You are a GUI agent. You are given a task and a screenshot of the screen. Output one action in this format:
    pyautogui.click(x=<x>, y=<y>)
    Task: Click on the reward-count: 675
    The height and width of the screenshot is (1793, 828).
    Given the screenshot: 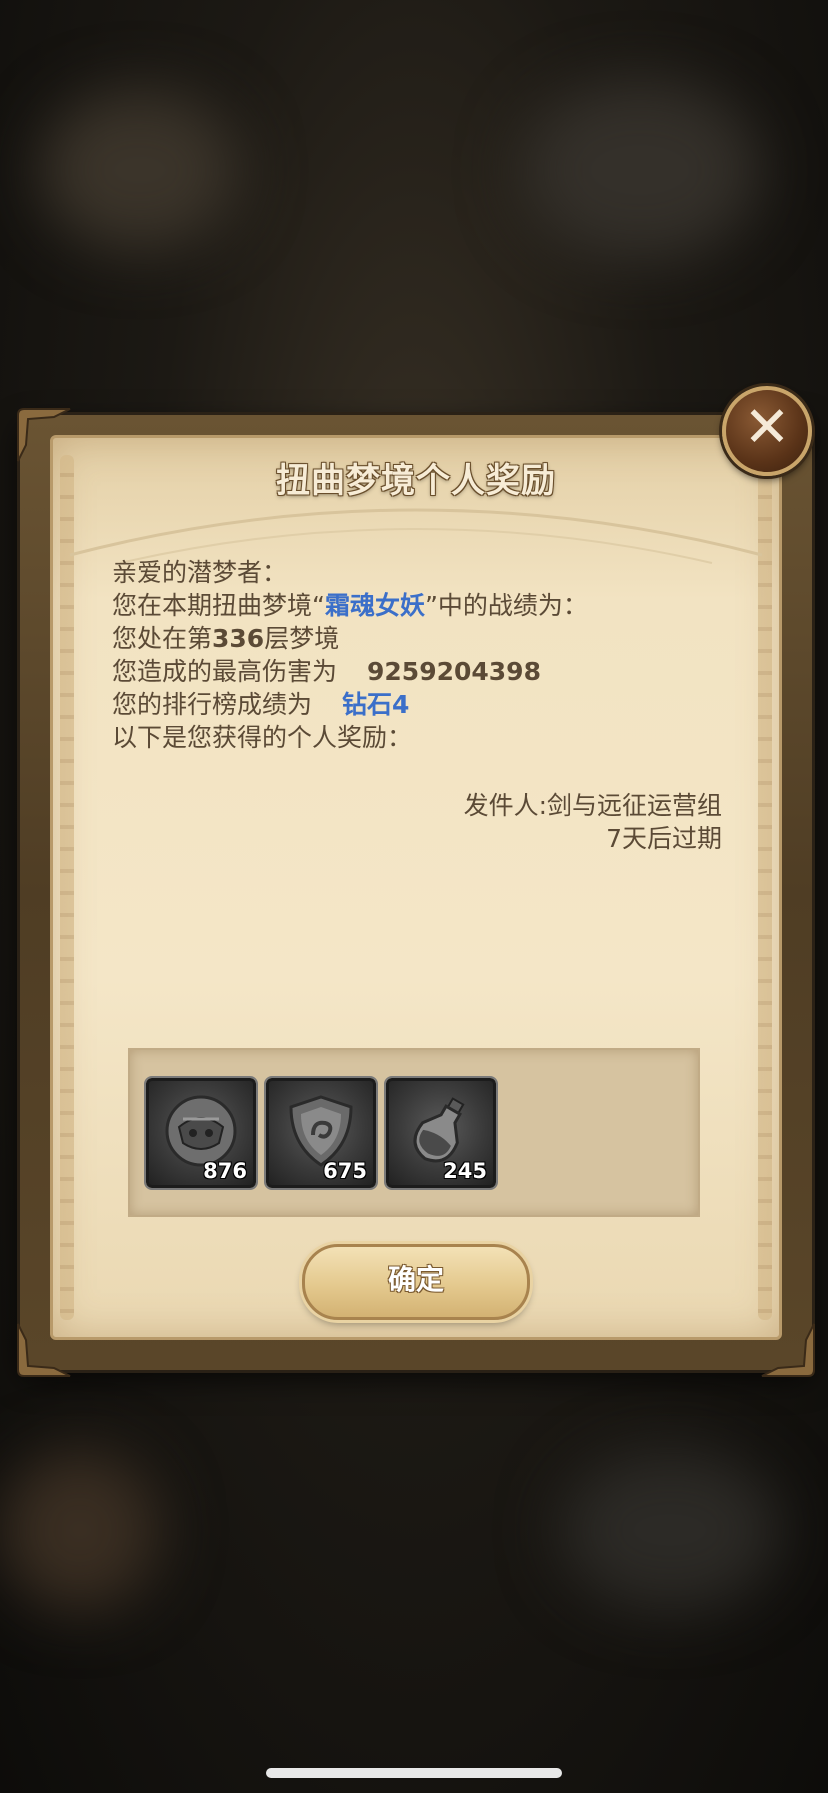 What is the action you would take?
    pyautogui.click(x=345, y=1171)
    